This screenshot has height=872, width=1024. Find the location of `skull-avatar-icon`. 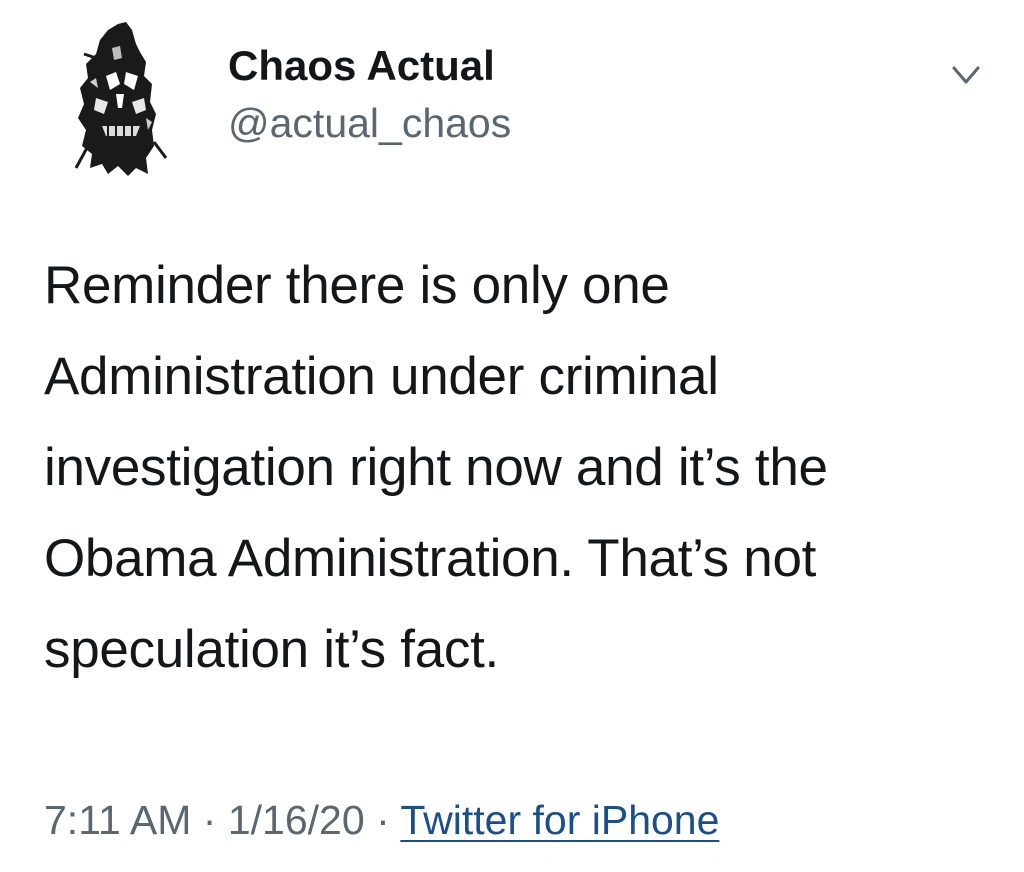

skull-avatar-icon is located at coordinates (121, 98).